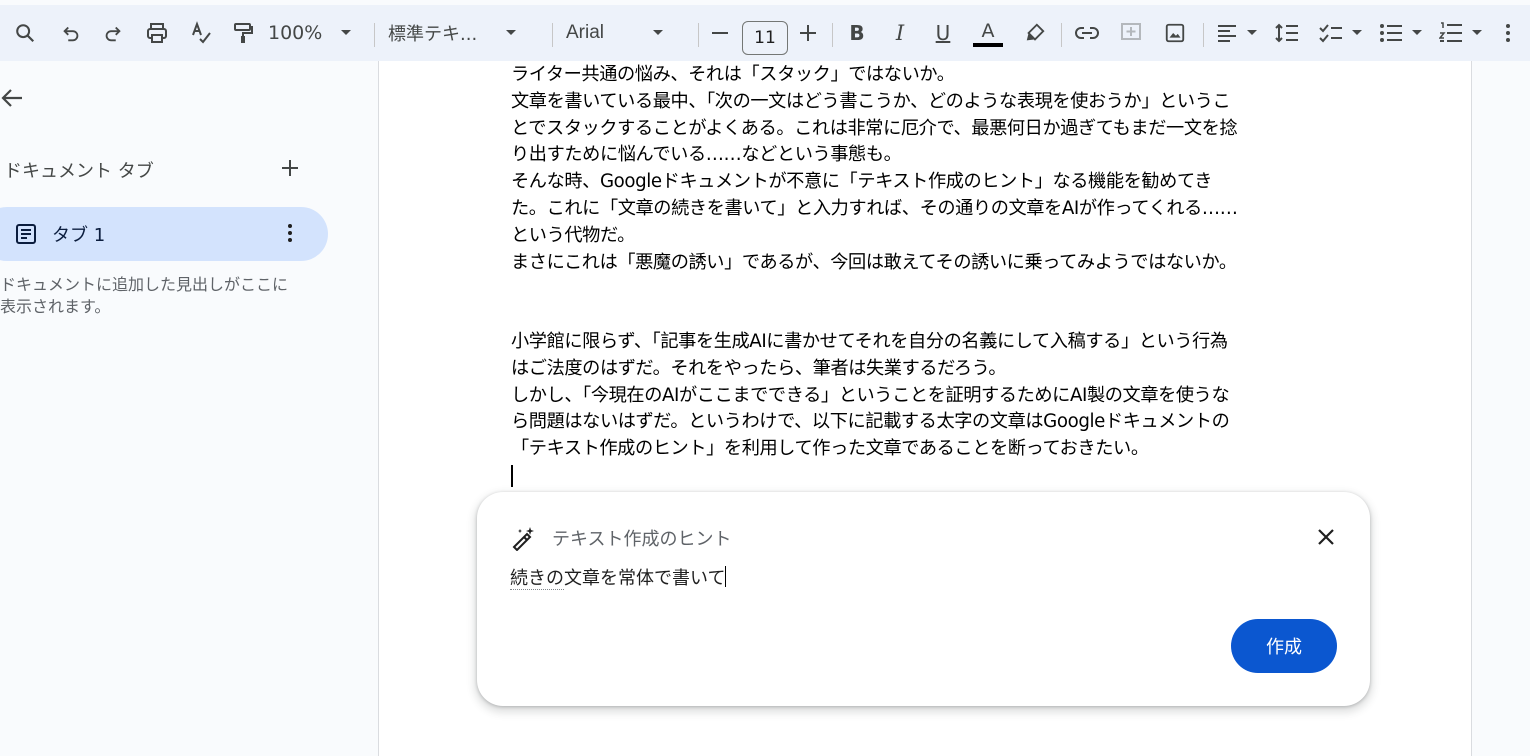  I want to click on highlight-icon, so click(1035, 33).